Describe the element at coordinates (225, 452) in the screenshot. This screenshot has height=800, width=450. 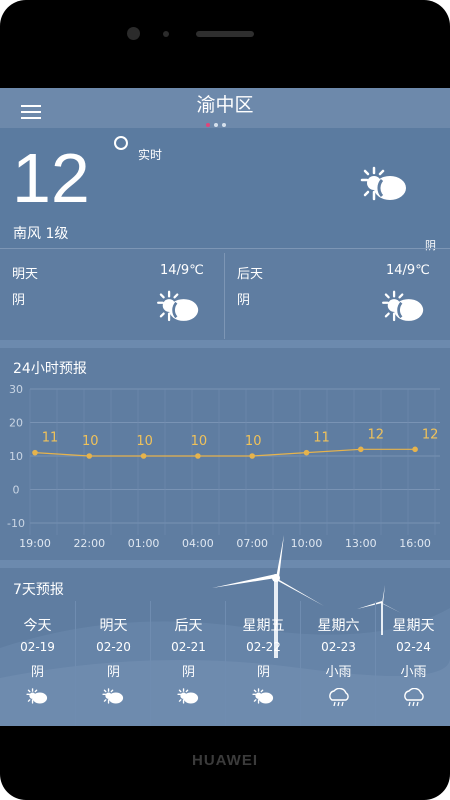
I see `series-line` at that location.